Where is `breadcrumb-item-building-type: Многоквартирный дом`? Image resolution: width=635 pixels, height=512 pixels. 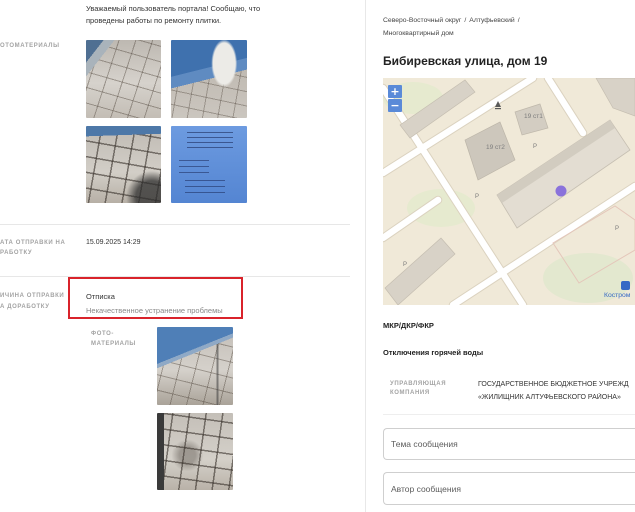 breadcrumb-item-building-type: Многоквартирный дом is located at coordinates (418, 33).